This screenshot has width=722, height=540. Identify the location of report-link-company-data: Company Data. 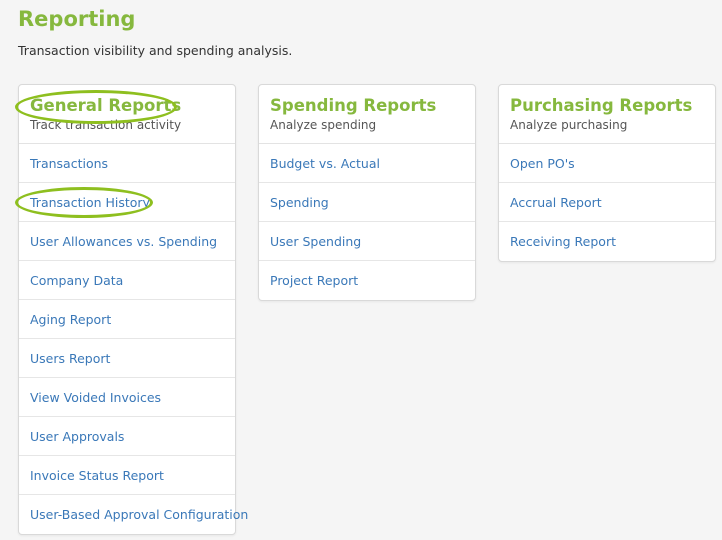
(127, 280).